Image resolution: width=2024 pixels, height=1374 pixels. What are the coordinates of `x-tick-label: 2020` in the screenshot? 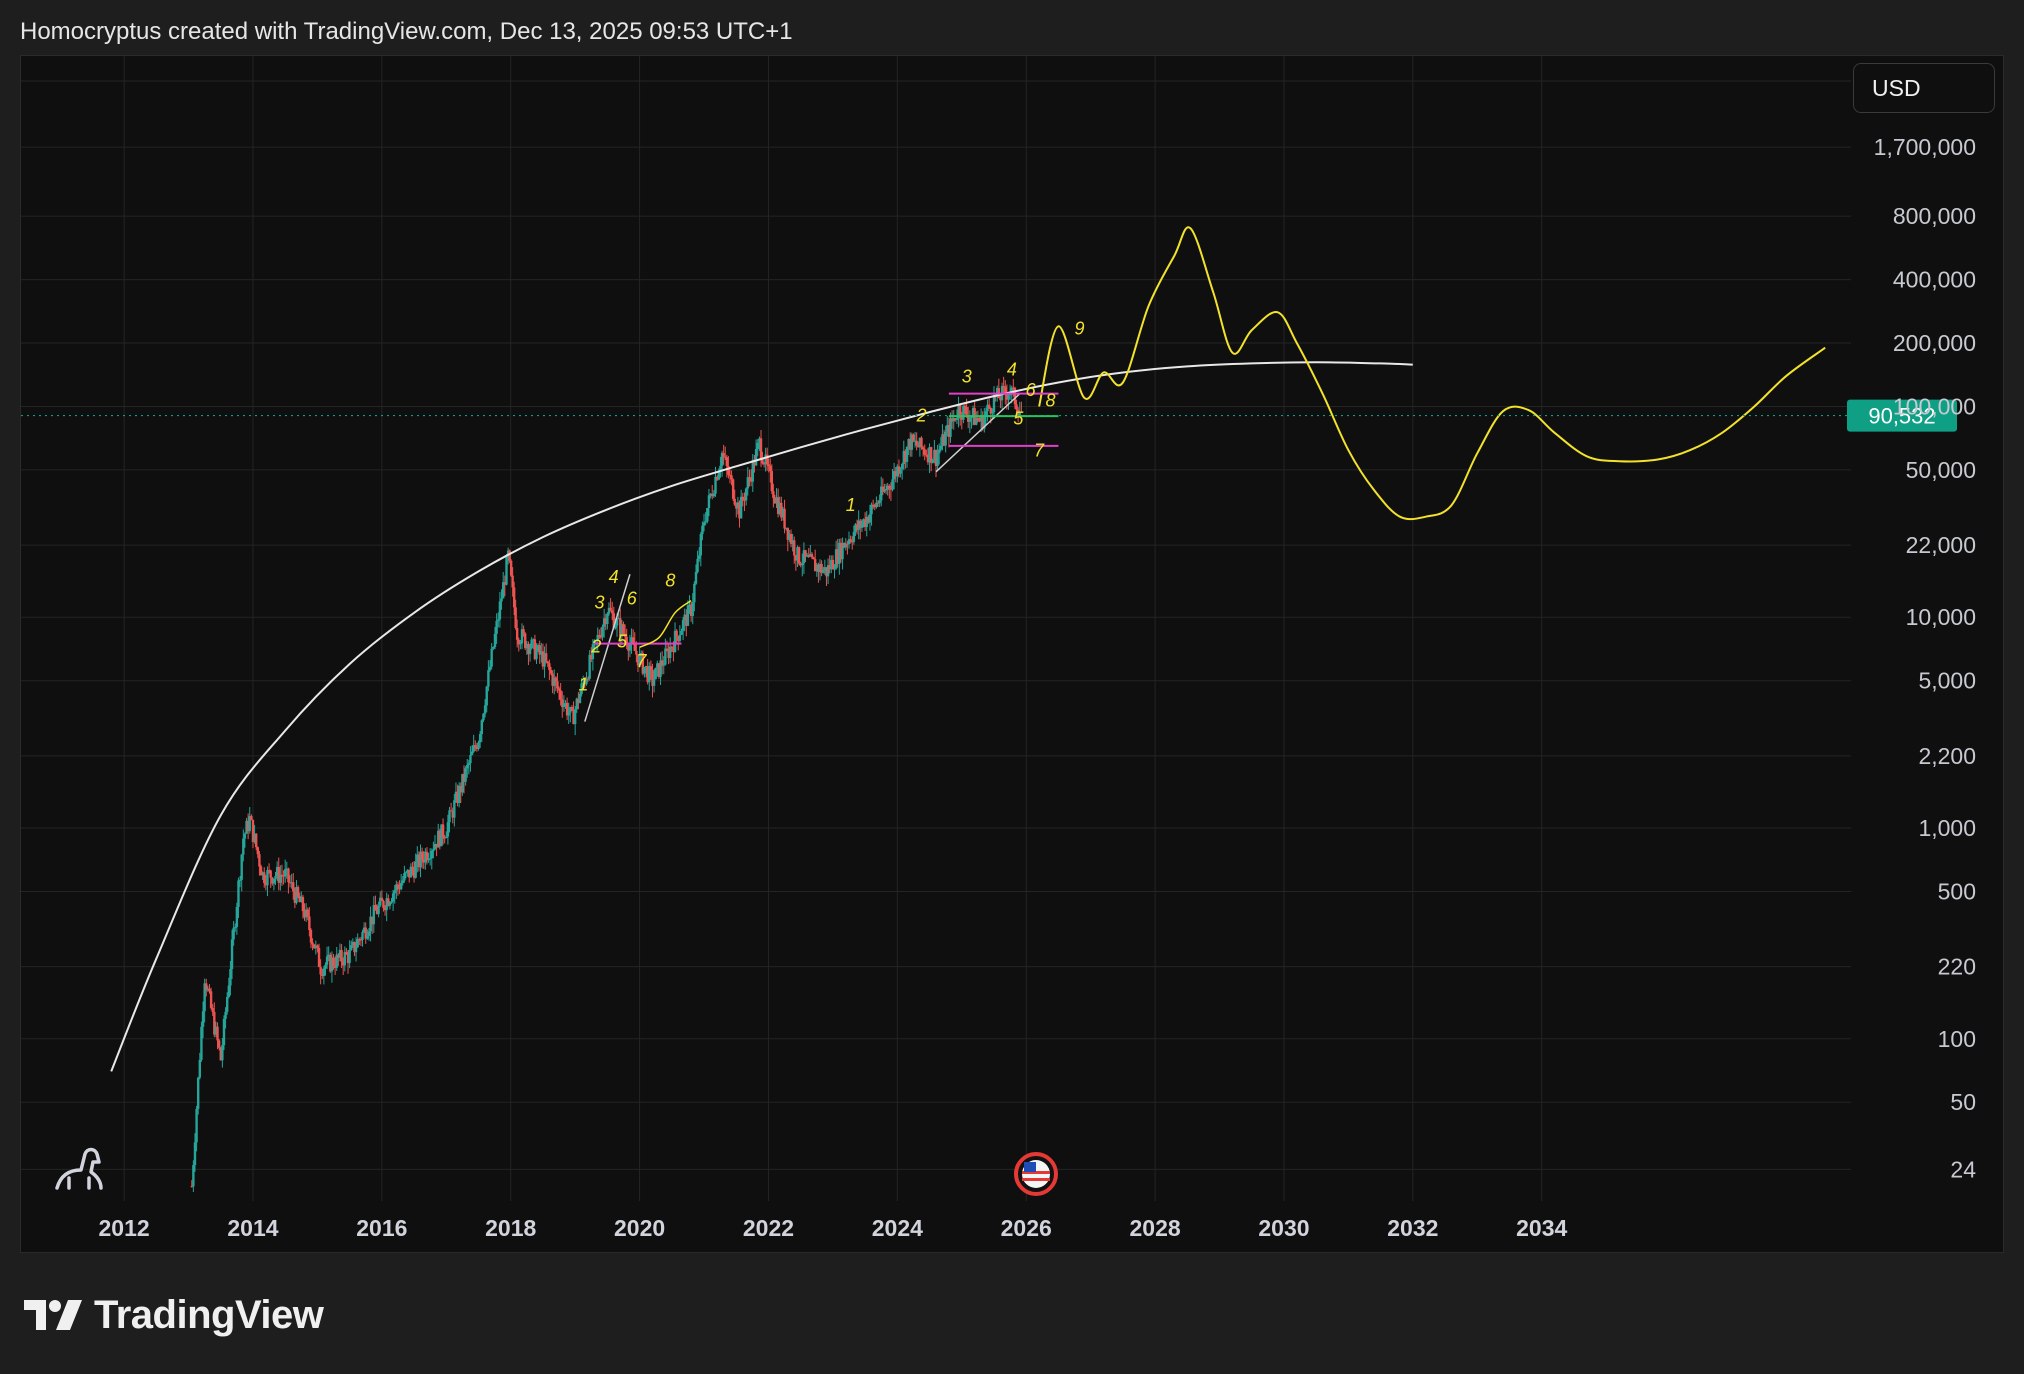 It's located at (639, 1228).